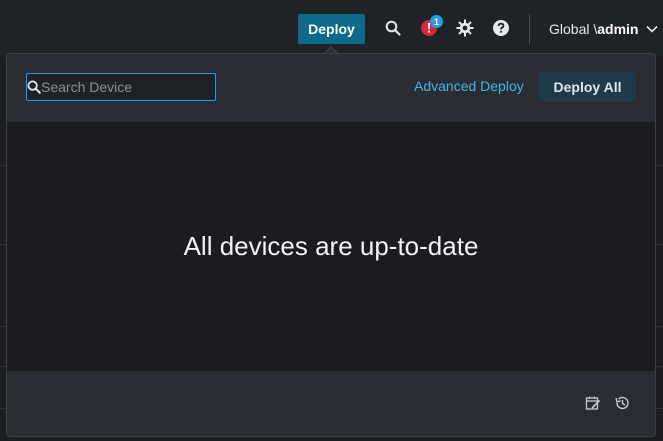 The image size is (663, 441). I want to click on topbar-divider, so click(529, 29).